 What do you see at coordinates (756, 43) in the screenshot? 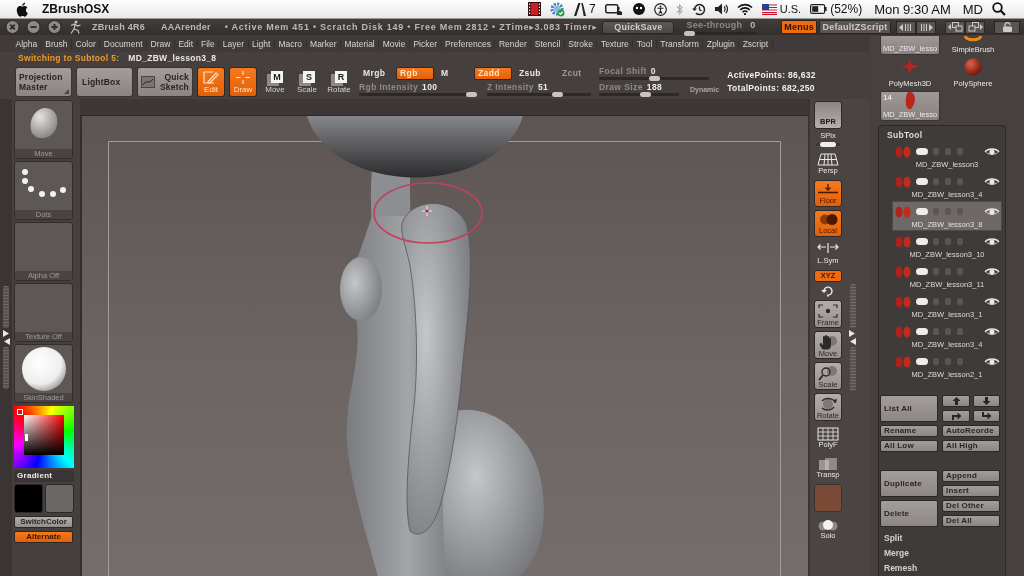
I see `menu-item: Zscript` at bounding box center [756, 43].